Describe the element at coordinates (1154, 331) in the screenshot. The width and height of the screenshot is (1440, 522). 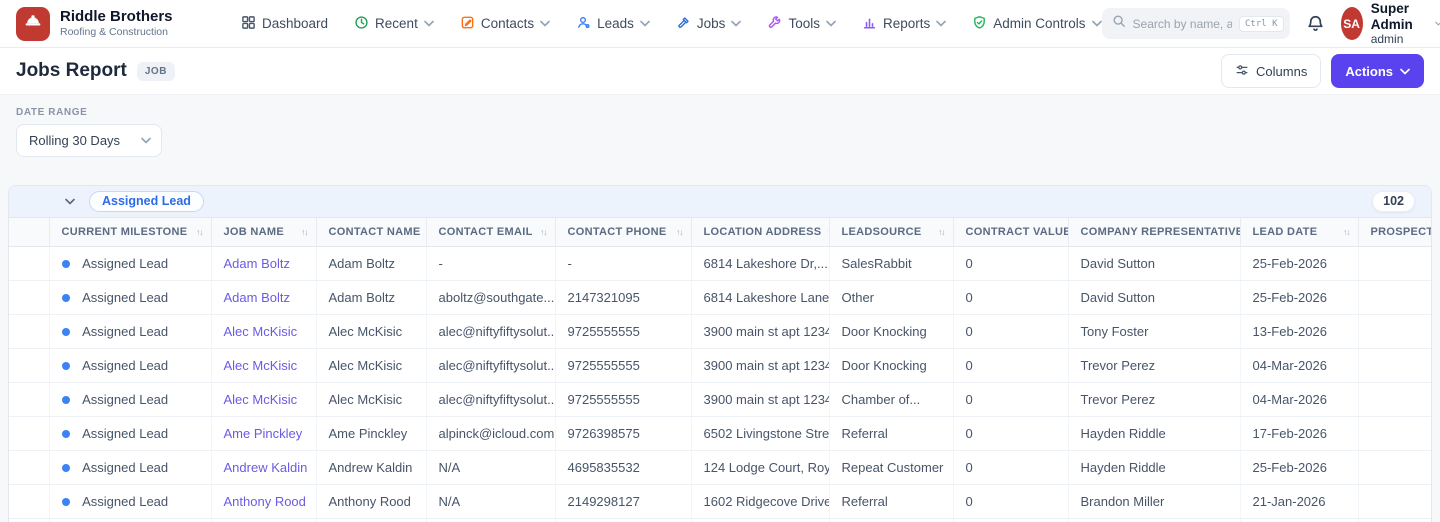
I see `company-representative: Tony Foster` at that location.